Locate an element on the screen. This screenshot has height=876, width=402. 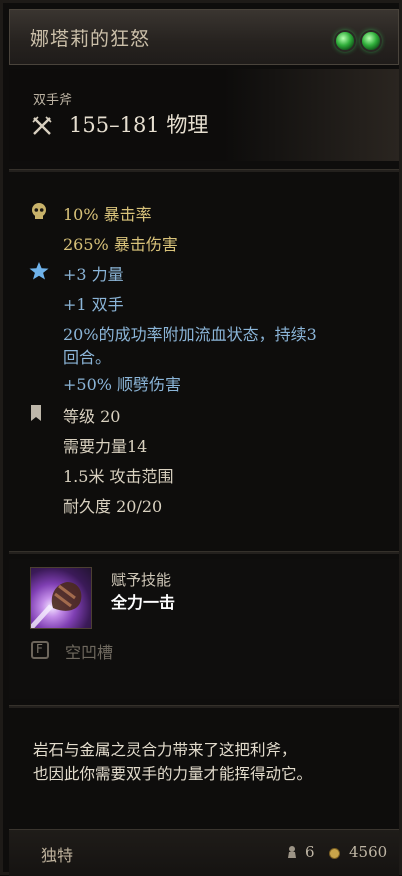
skill-icon is located at coordinates (61, 598).